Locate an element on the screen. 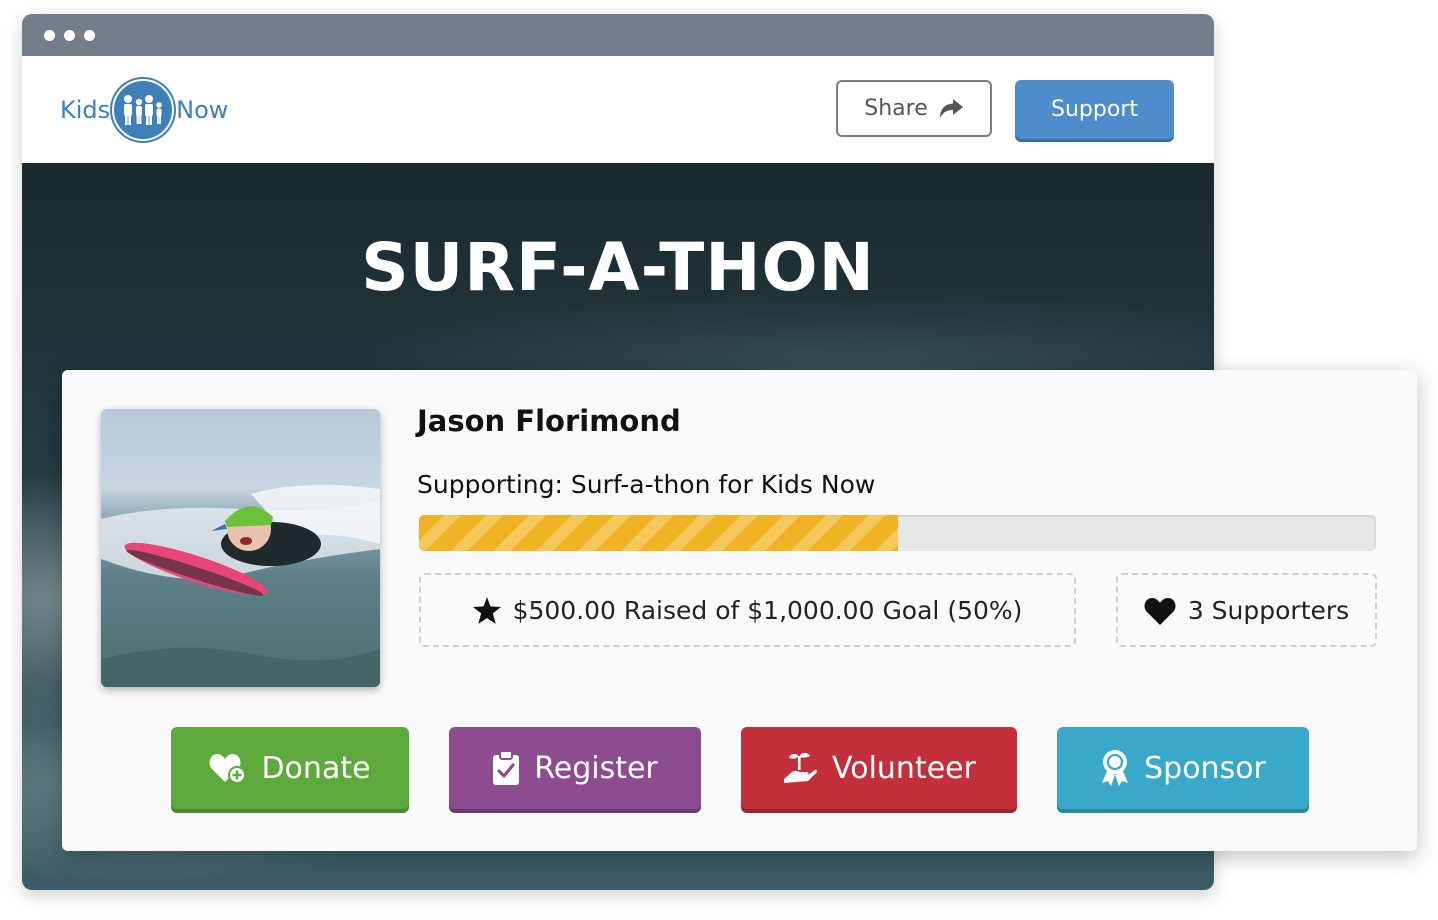 Image resolution: width=1438 pixels, height=920 pixels. progress-bar is located at coordinates (897, 533).